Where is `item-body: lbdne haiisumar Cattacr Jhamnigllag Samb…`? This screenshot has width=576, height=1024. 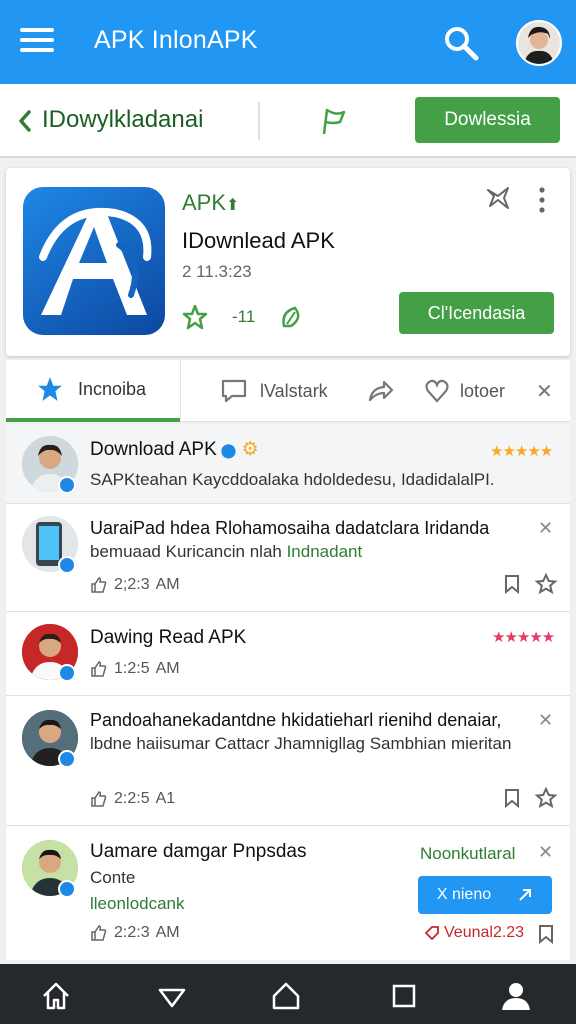 item-body: lbdne haiisumar Cattacr Jhamnigllag Samb… is located at coordinates (301, 743).